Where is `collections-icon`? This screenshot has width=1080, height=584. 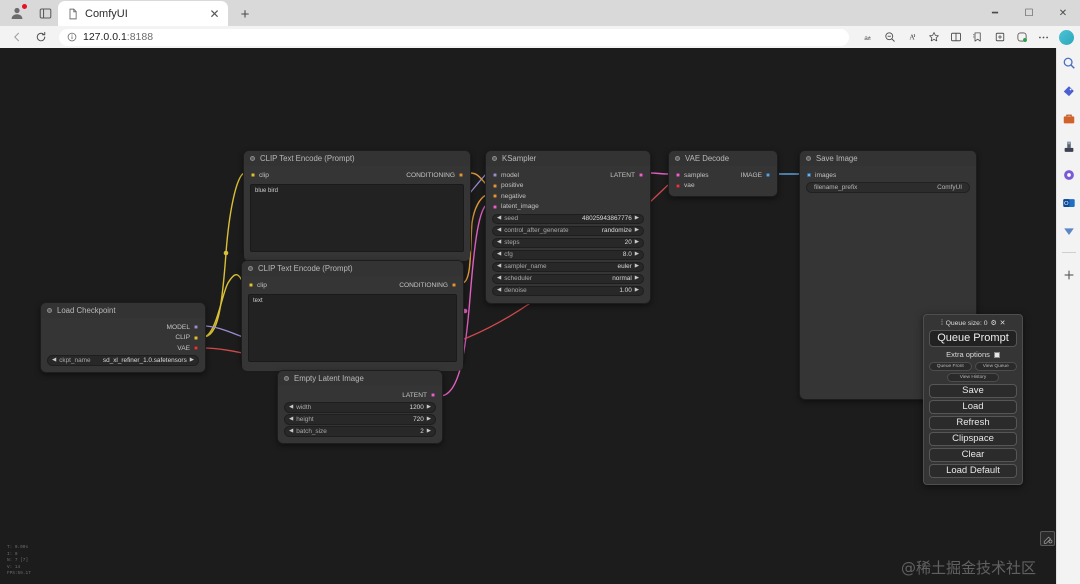
collections-icon is located at coordinates (999, 37).